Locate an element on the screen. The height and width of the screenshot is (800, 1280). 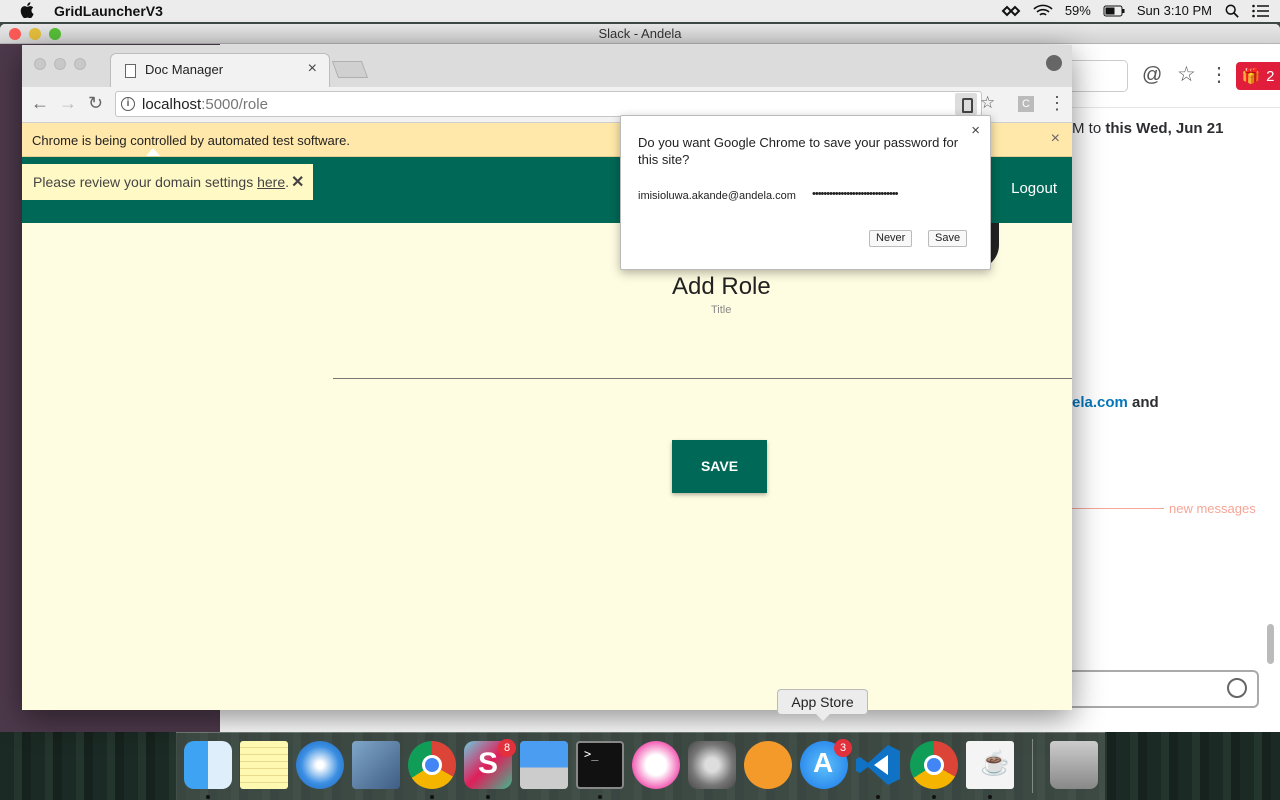
wifi-icon is located at coordinates (1043, 11).